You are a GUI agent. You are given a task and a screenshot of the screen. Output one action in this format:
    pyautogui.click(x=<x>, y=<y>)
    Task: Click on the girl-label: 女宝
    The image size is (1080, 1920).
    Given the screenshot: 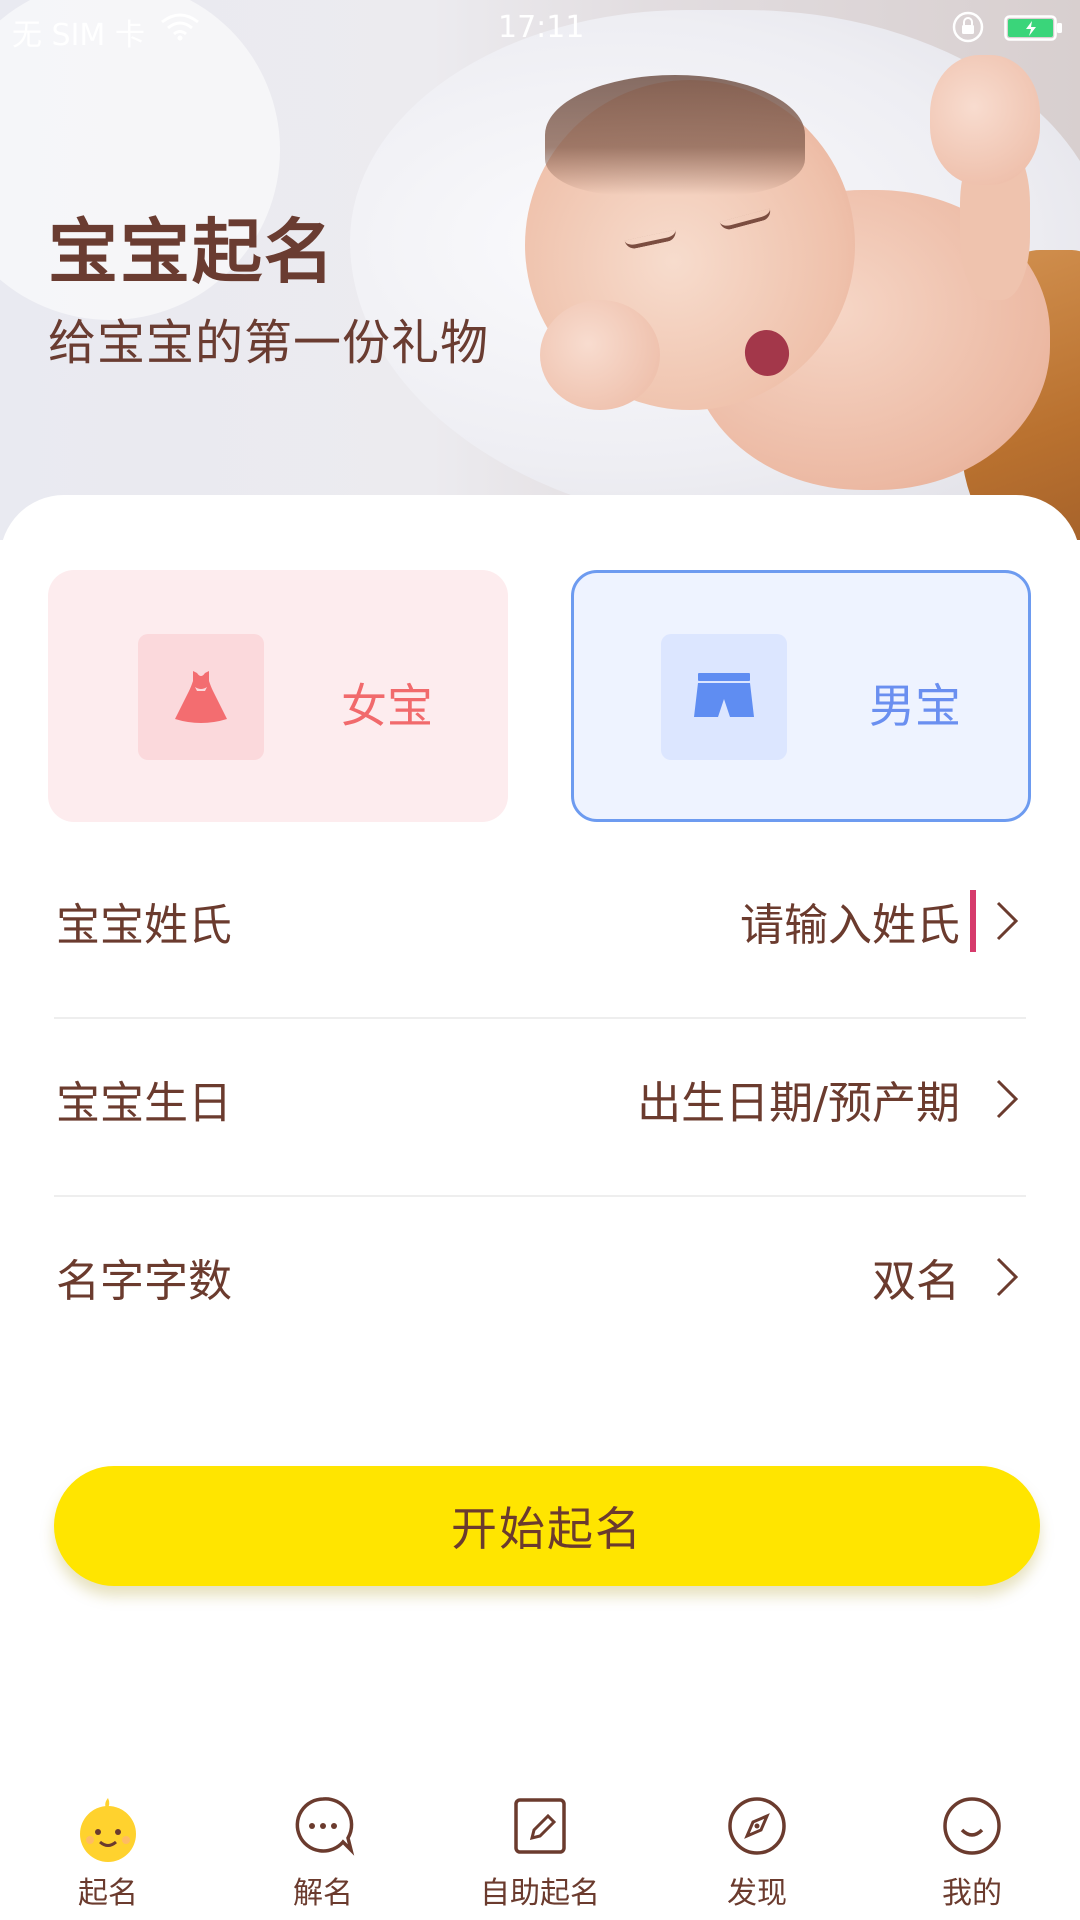 What is the action you would take?
    pyautogui.click(x=387, y=706)
    